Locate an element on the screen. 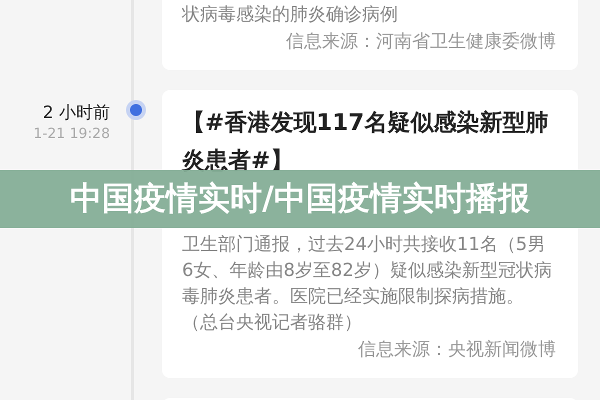 The image size is (600, 400). timestamp: 1-21 19:28 is located at coordinates (71, 134).